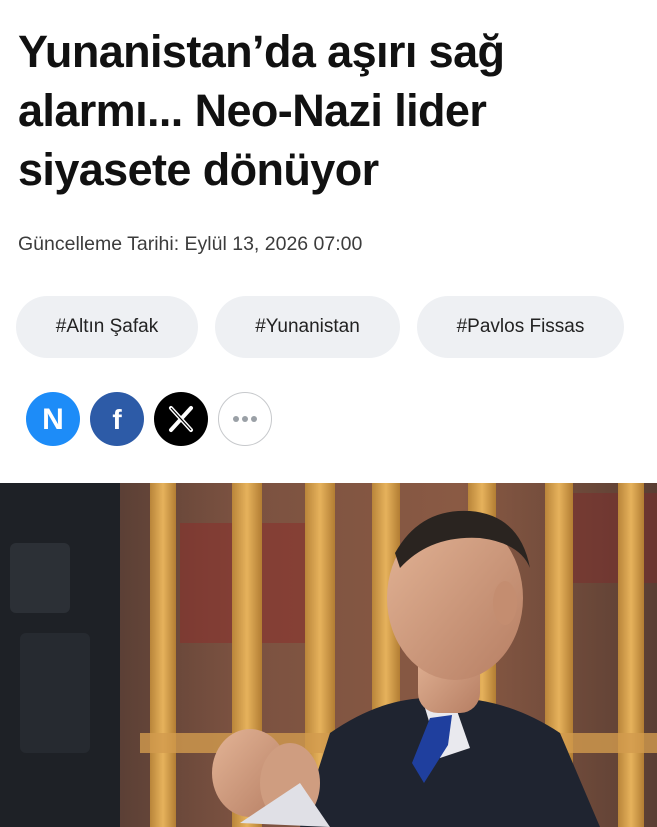 This screenshot has height=827, width=657. I want to click on share-n-button: N, so click(53, 419).